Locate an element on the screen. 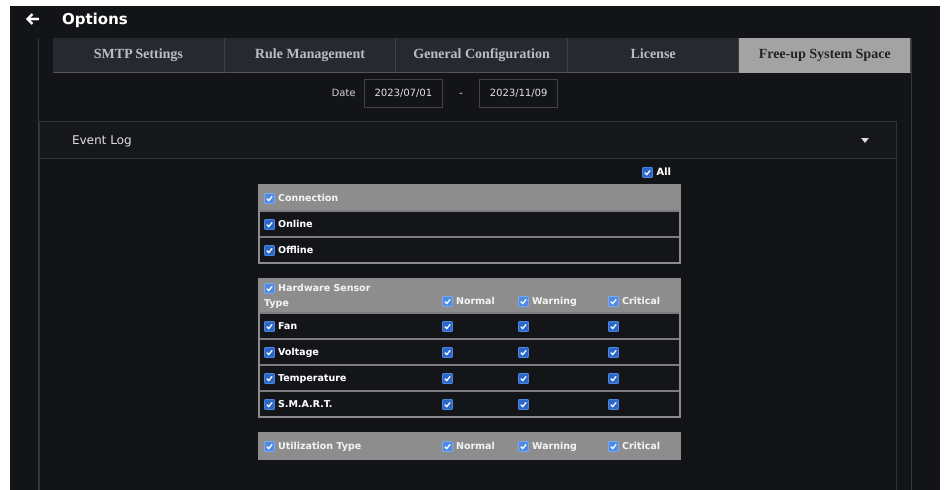 The height and width of the screenshot is (490, 950). back-arrow-icon is located at coordinates (33, 19).